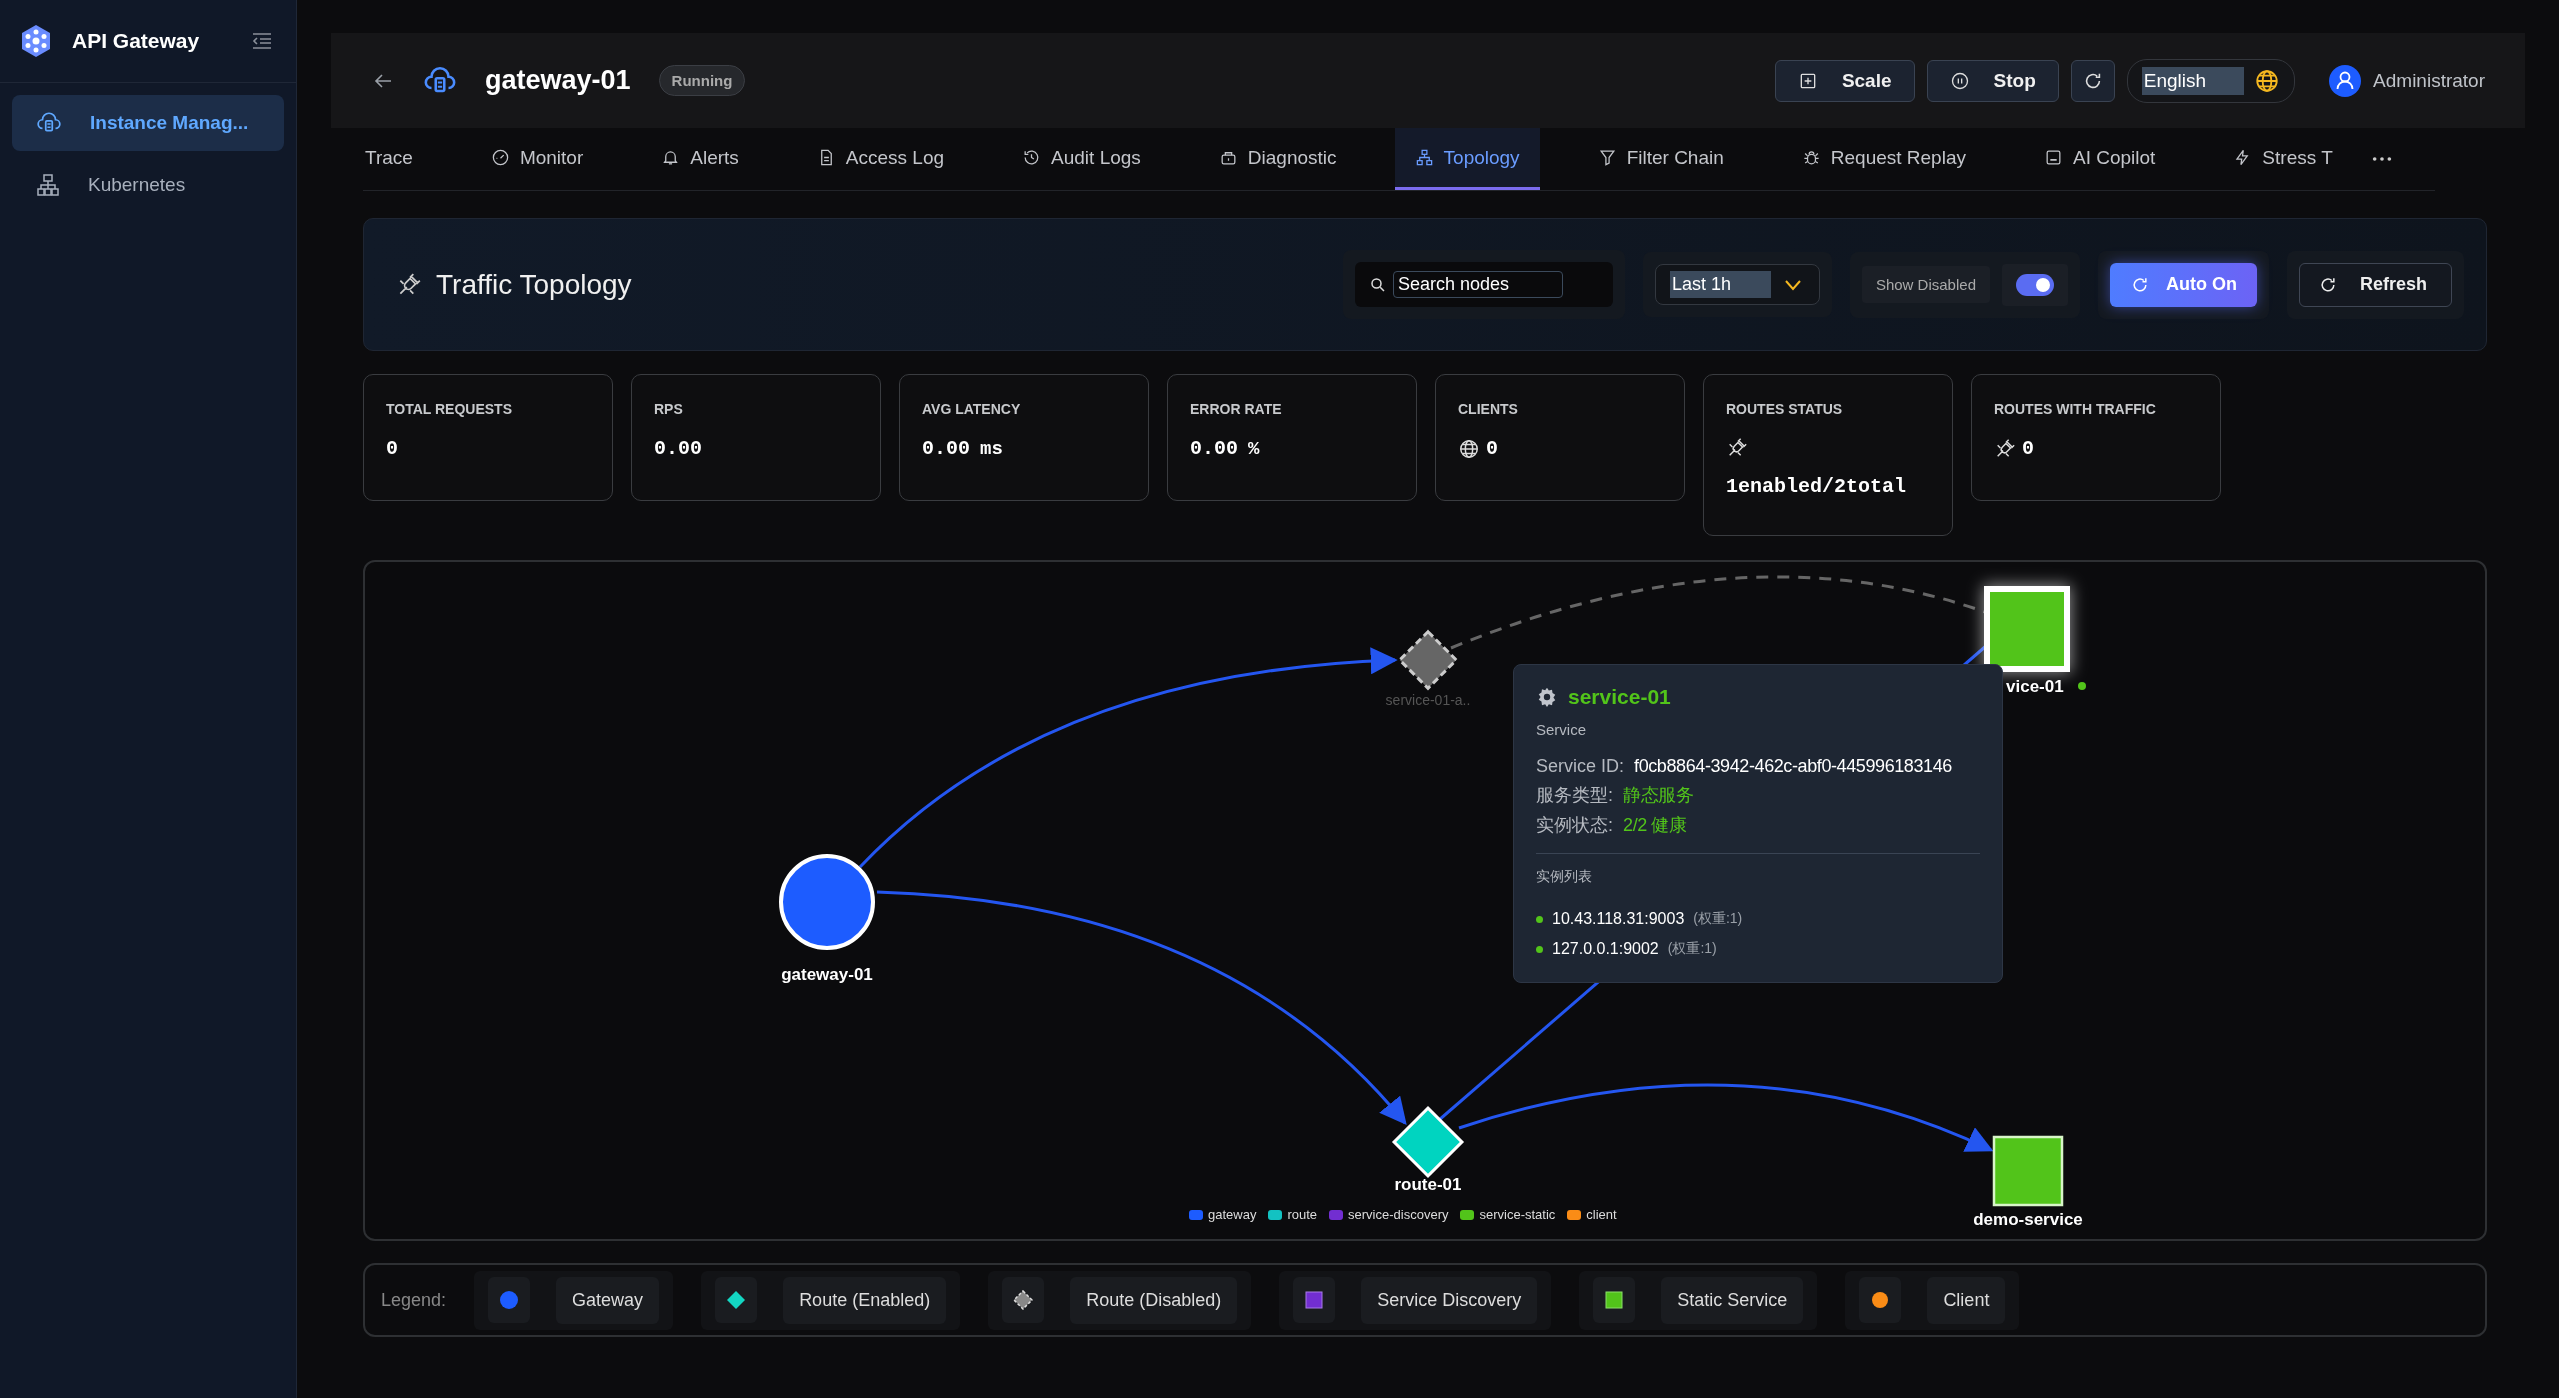 The width and height of the screenshot is (2559, 1398). What do you see at coordinates (1966, 1300) in the screenshot?
I see `legend-label: Client` at bounding box center [1966, 1300].